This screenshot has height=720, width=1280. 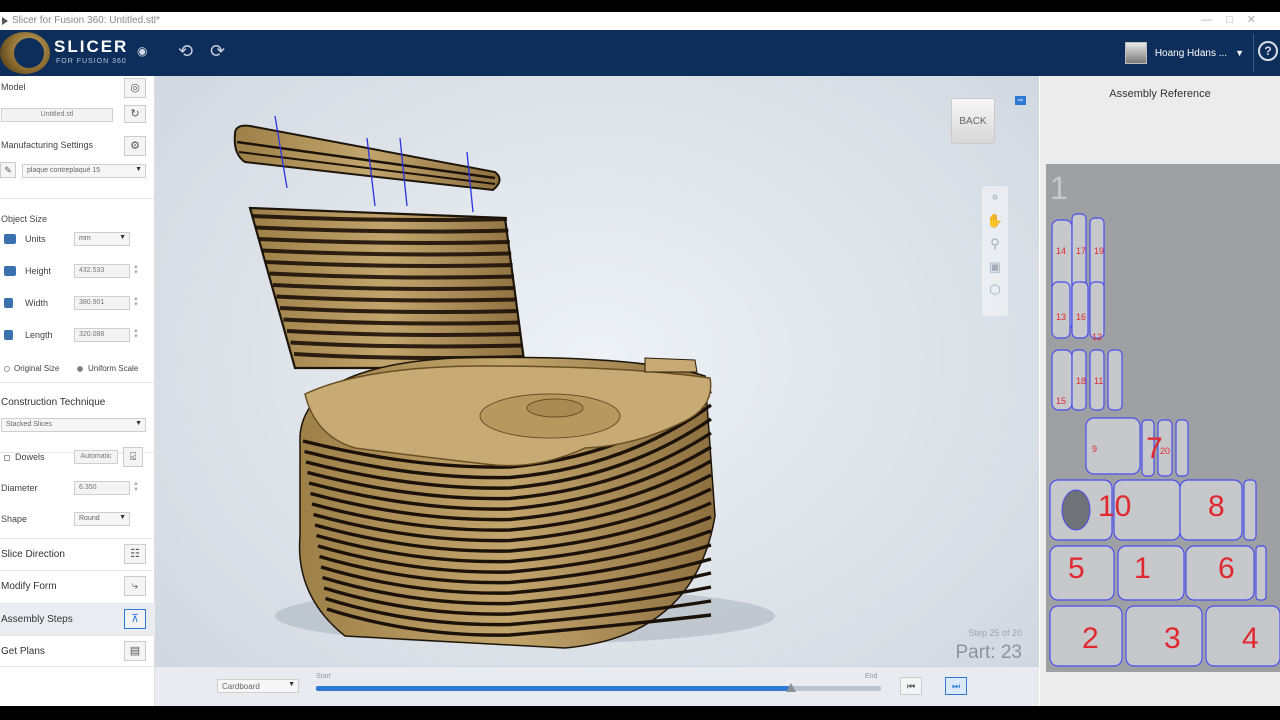 What do you see at coordinates (1081, 317) in the screenshot?
I see `part-number-label: 16` at bounding box center [1081, 317].